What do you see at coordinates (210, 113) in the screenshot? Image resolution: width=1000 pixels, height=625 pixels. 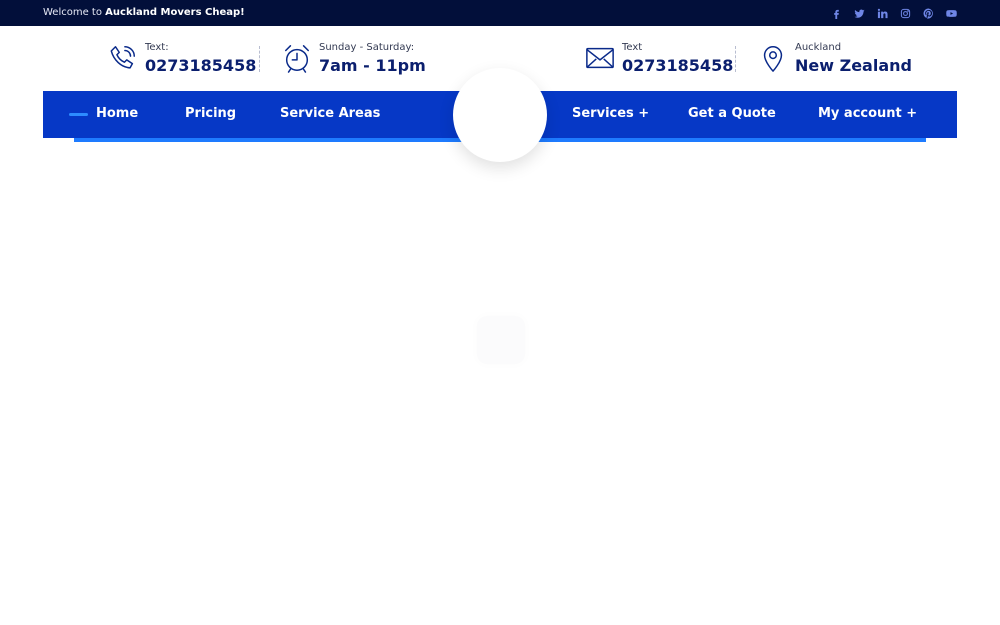 I see `nav-pricing: Pricing` at bounding box center [210, 113].